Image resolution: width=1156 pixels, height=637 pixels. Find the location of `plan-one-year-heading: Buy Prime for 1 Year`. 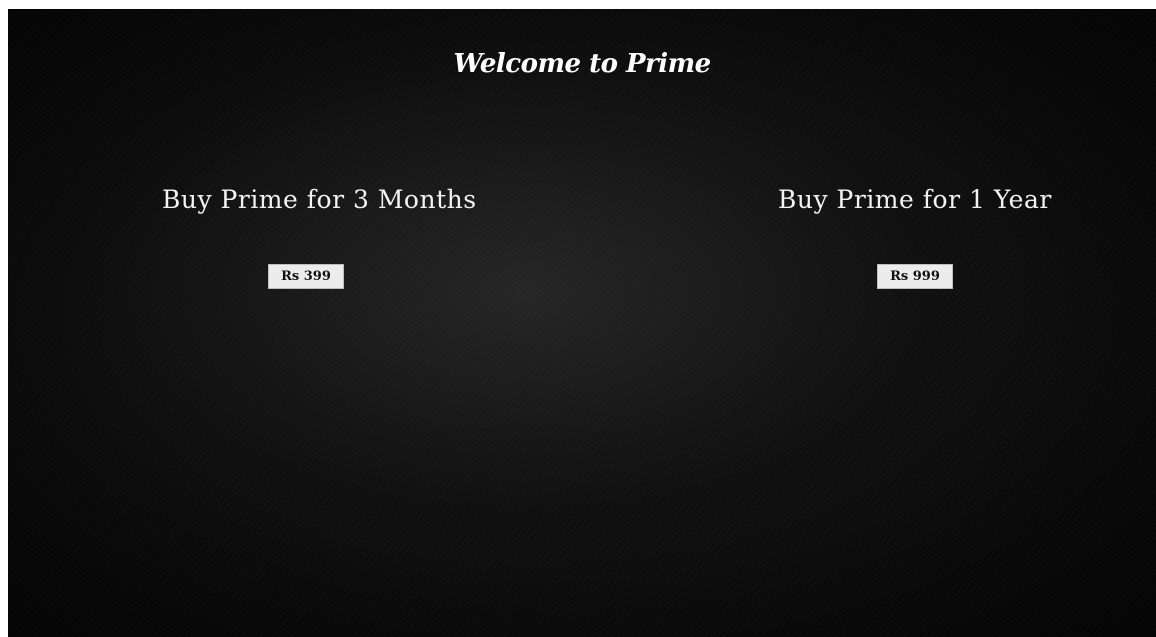

plan-one-year-heading: Buy Prime for 1 Year is located at coordinates (915, 199).